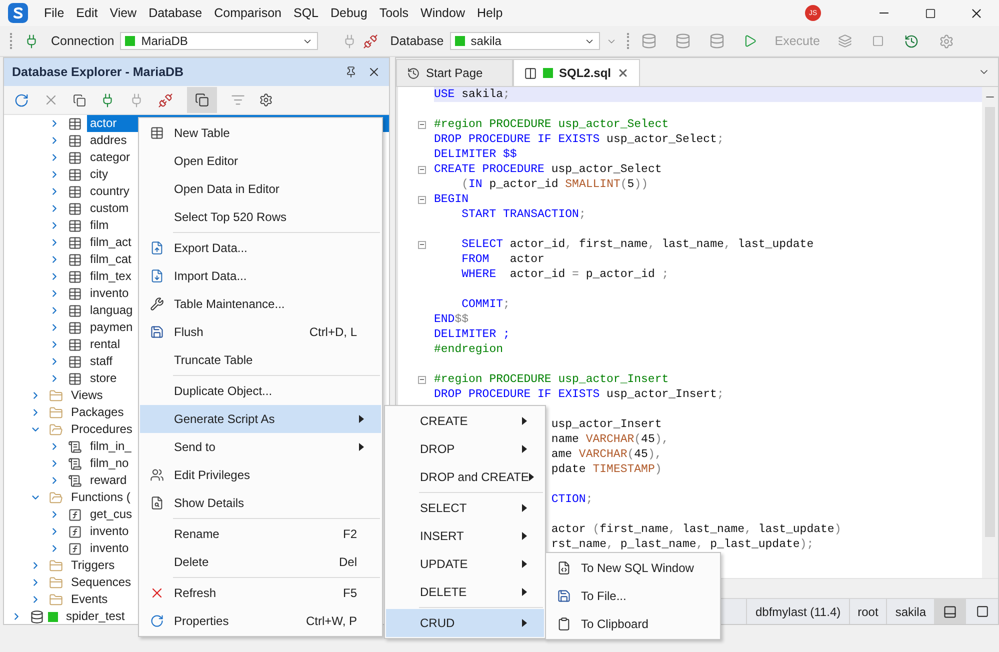 The height and width of the screenshot is (652, 999). Describe the element at coordinates (465, 564) in the screenshot. I see `menu-item: UPDATE` at that location.